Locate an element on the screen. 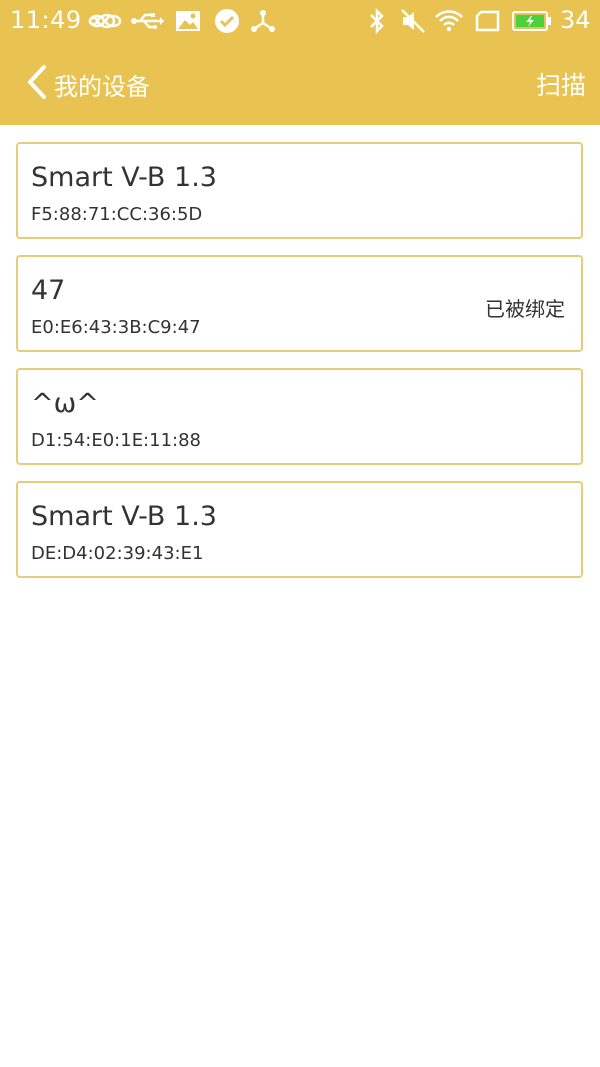 The height and width of the screenshot is (1067, 600). device-mac: F5:88:71:CC:36:5D is located at coordinates (117, 214).